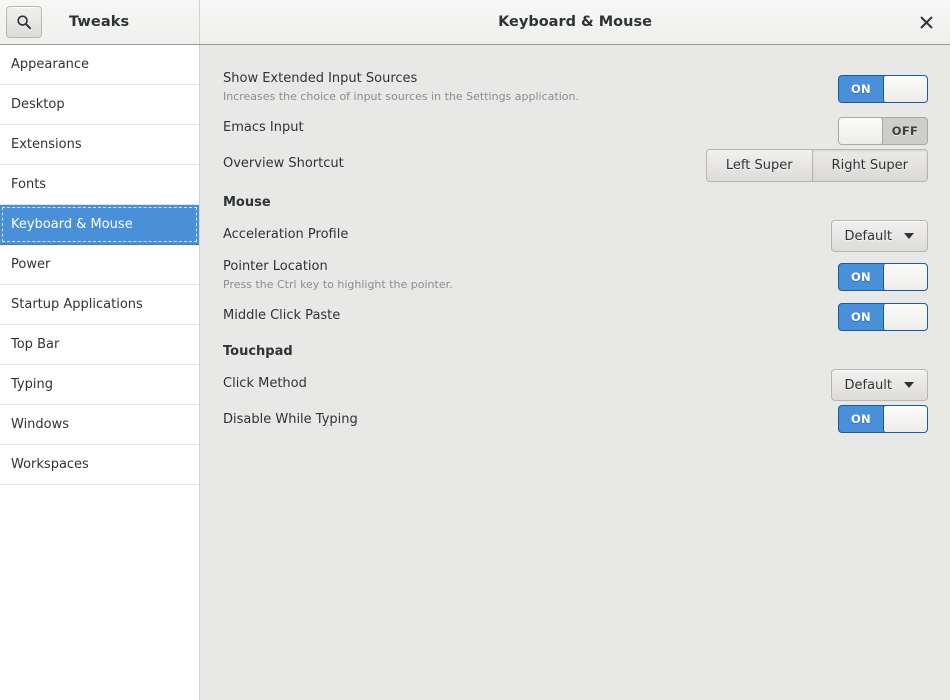  I want to click on sidebar-item-power: Power, so click(99, 265).